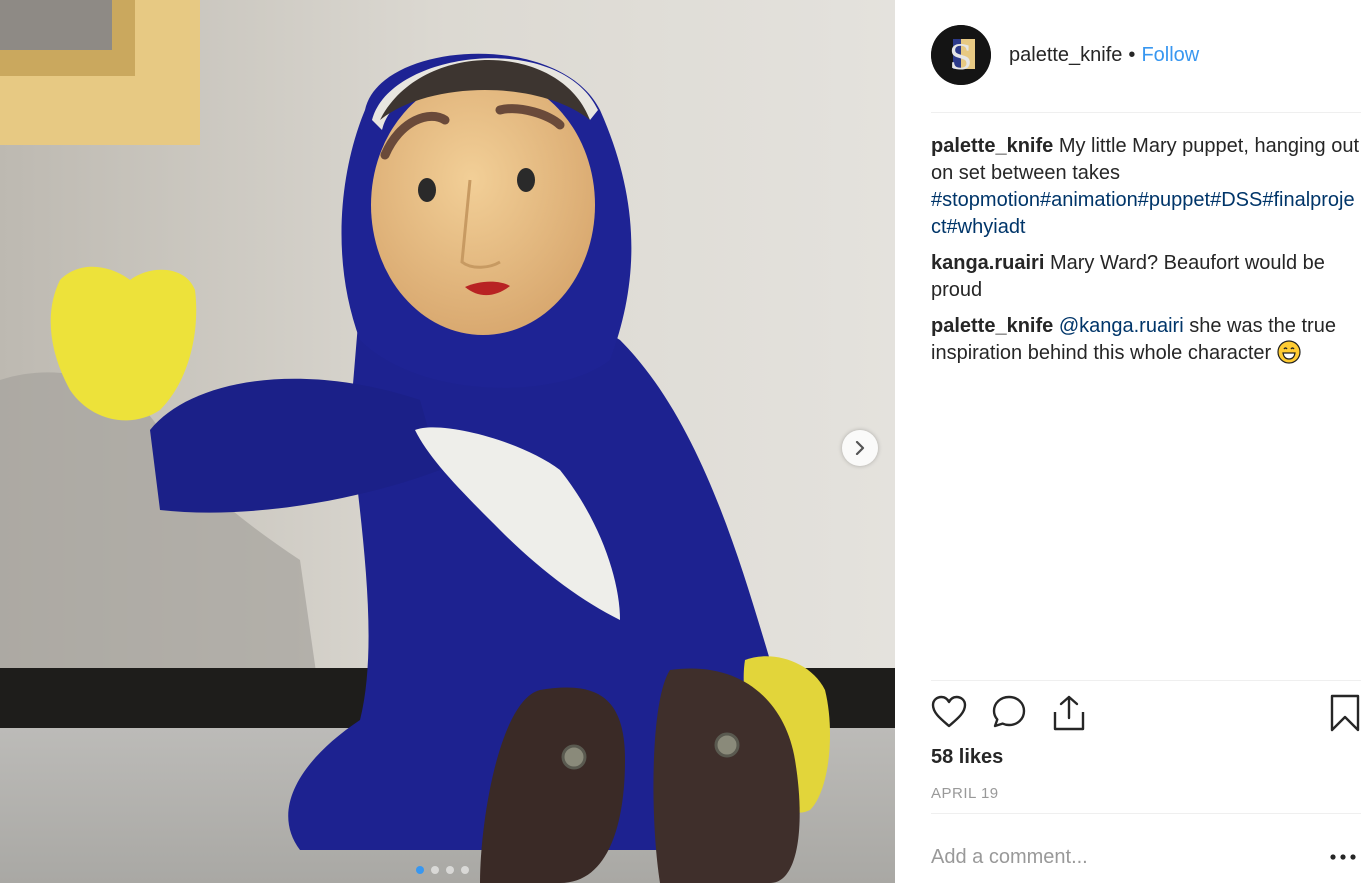 The image size is (1371, 883). What do you see at coordinates (967, 757) in the screenshot?
I see `likes-count: 58 likes` at bounding box center [967, 757].